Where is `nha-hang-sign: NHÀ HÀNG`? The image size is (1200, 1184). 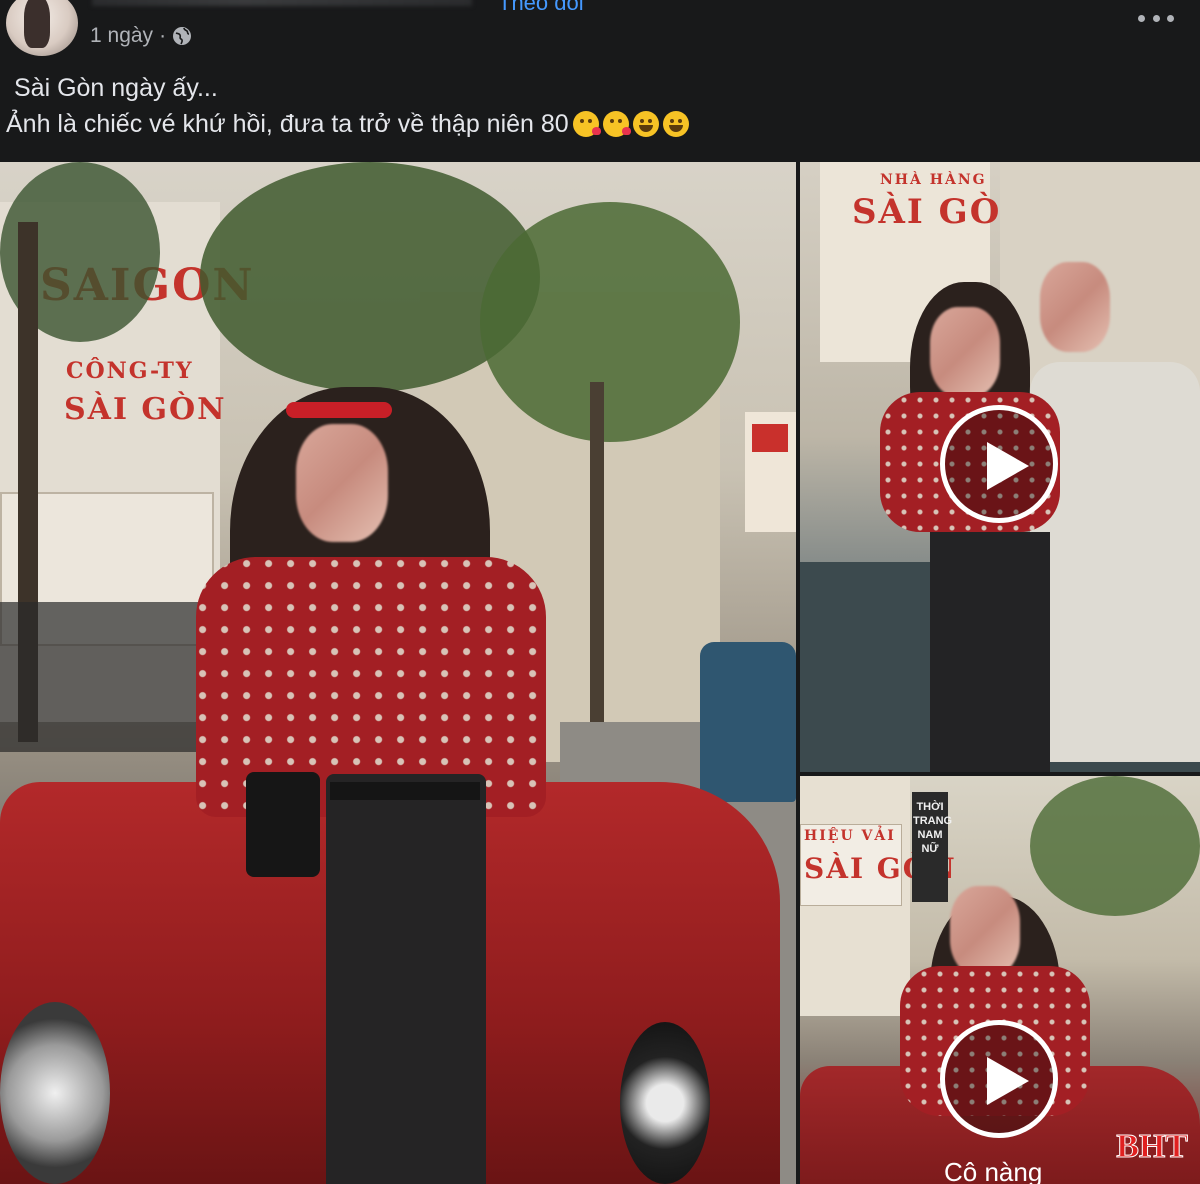
nha-hang-sign: NHÀ HÀNG is located at coordinates (933, 180).